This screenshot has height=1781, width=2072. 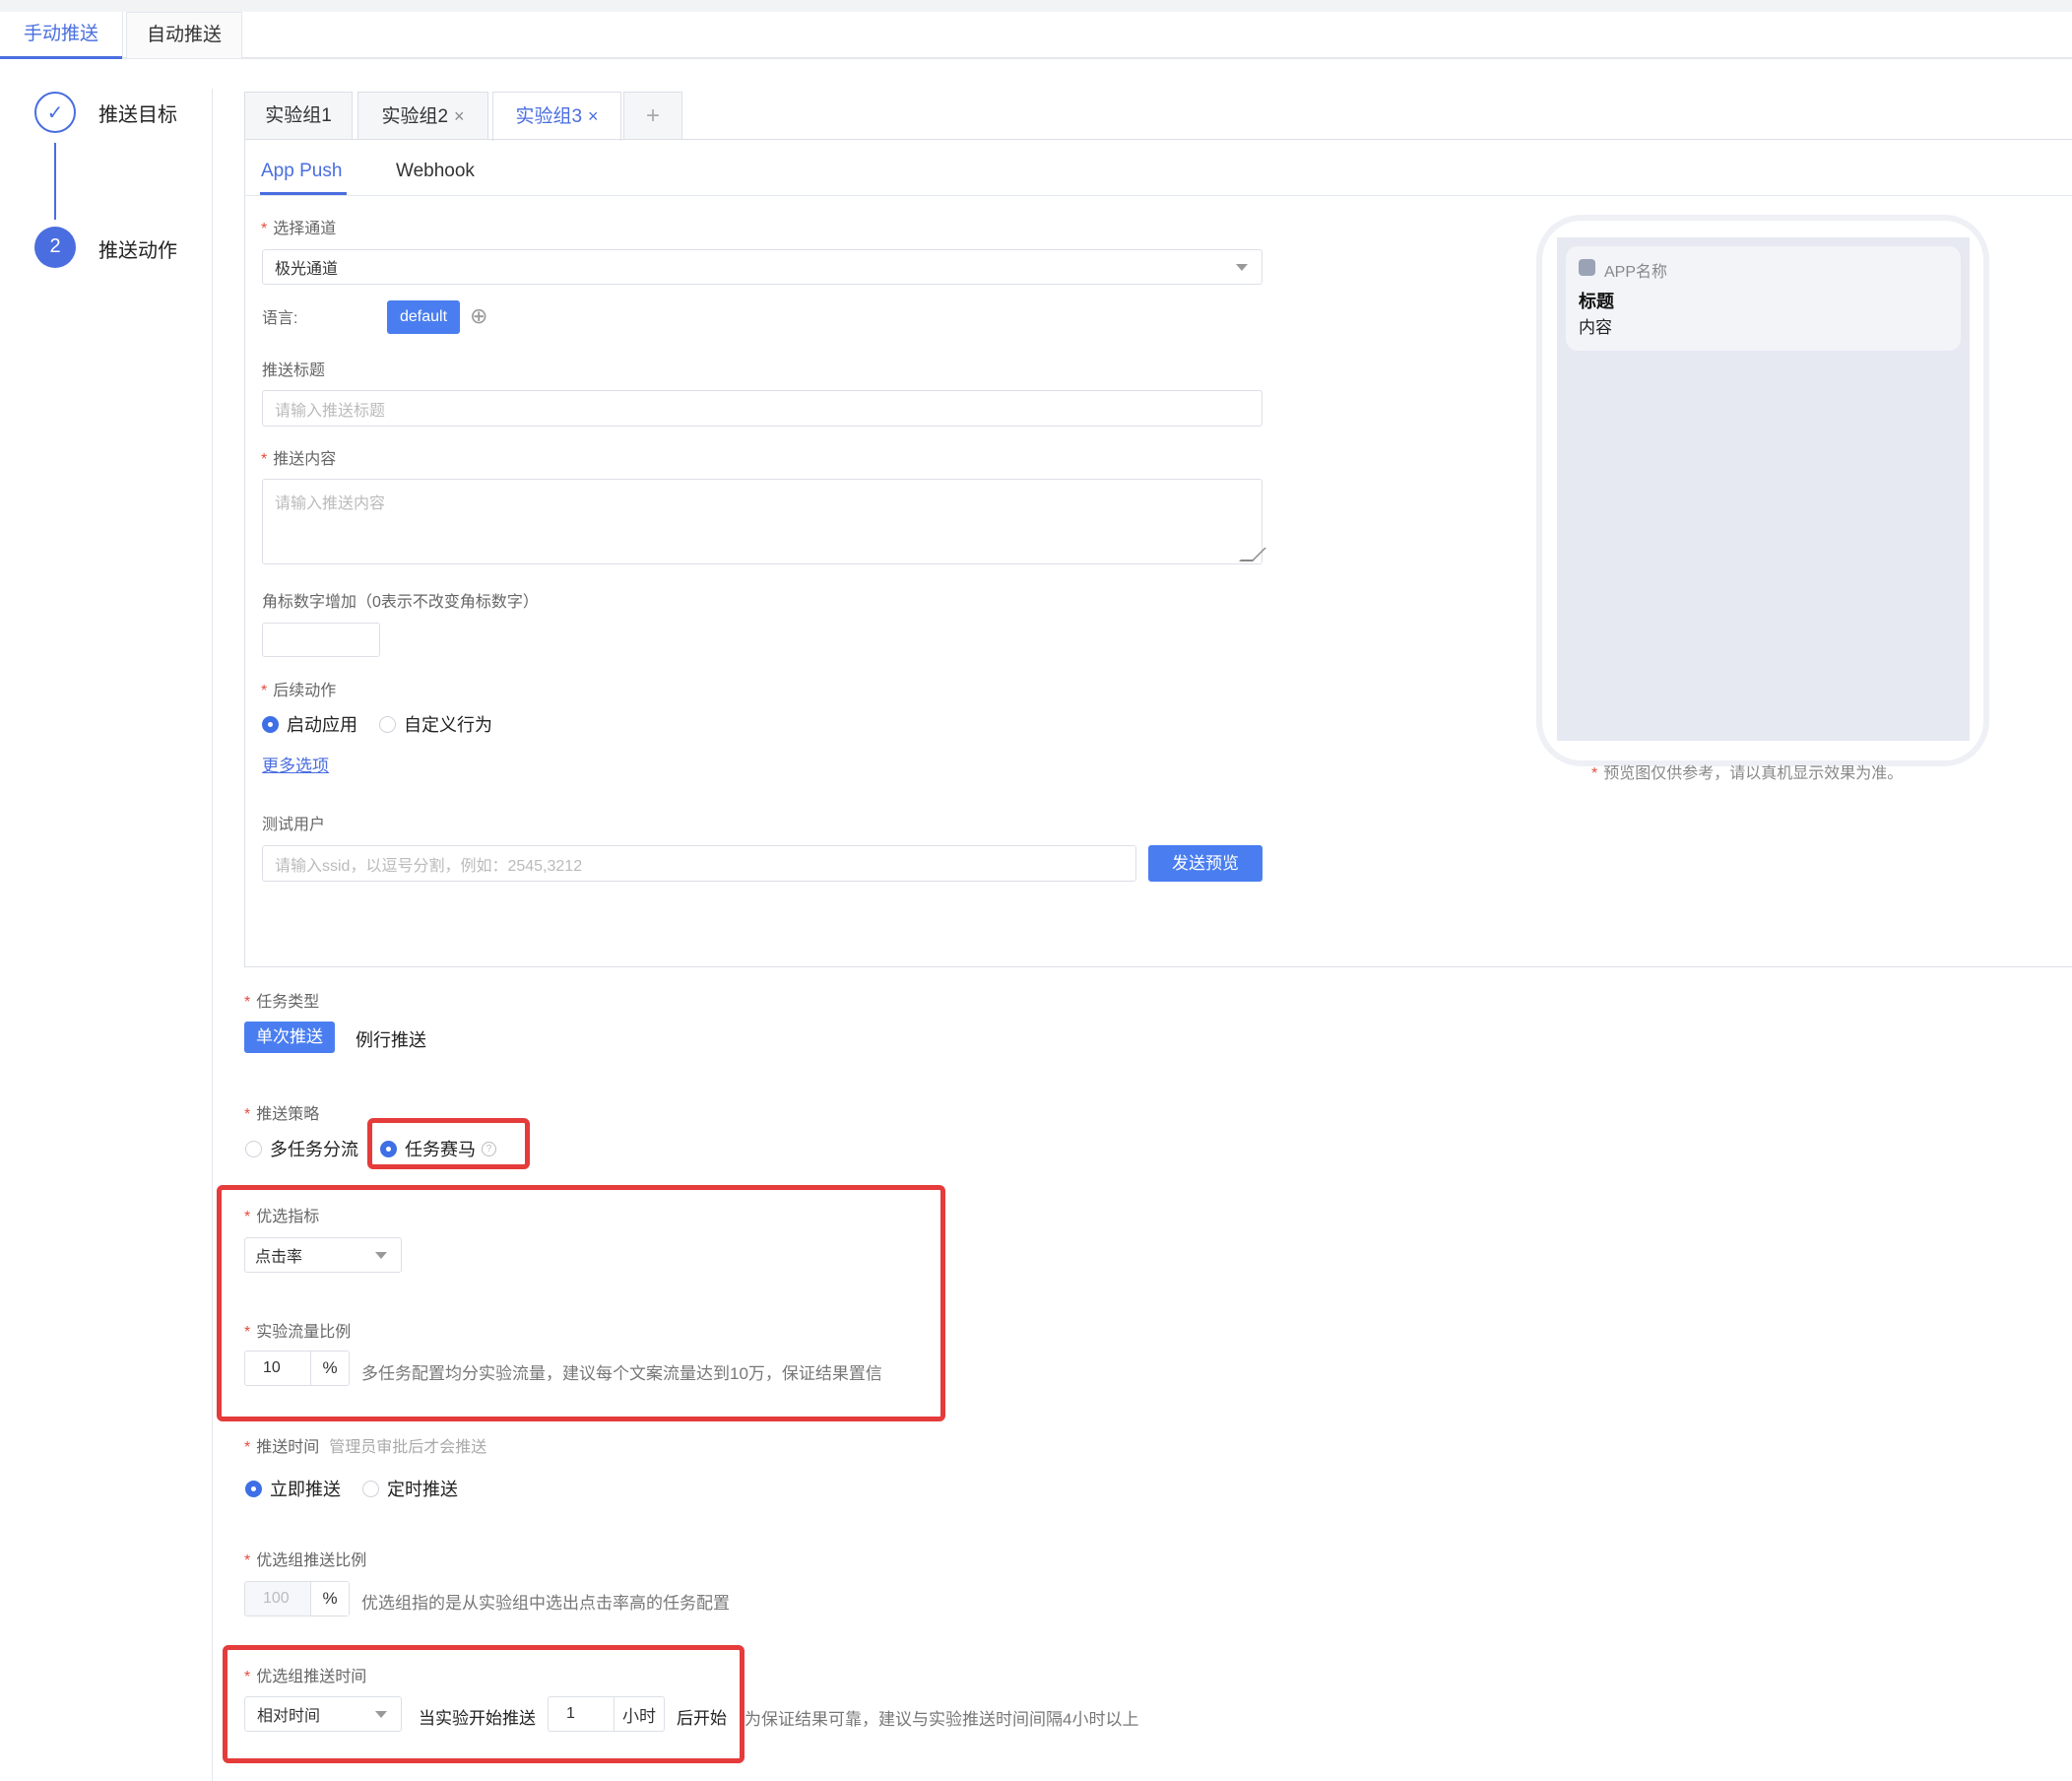 What do you see at coordinates (184, 35) in the screenshot?
I see `tab-auto-push: 自动推送` at bounding box center [184, 35].